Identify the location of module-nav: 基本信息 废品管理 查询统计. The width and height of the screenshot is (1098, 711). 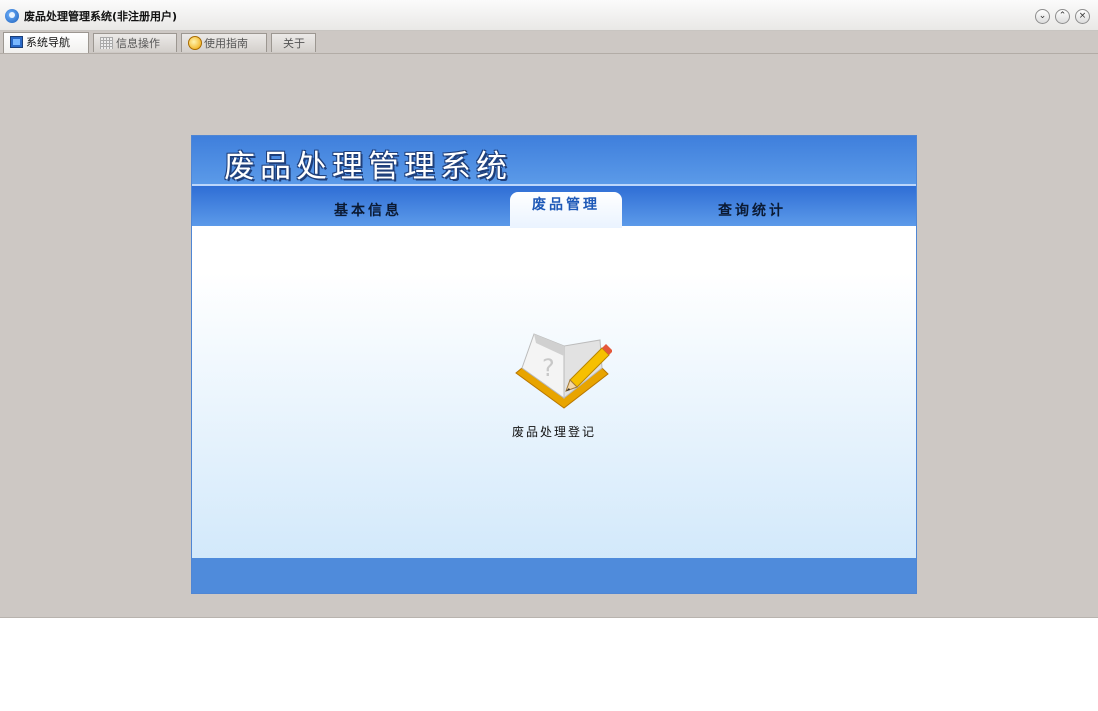
(554, 206).